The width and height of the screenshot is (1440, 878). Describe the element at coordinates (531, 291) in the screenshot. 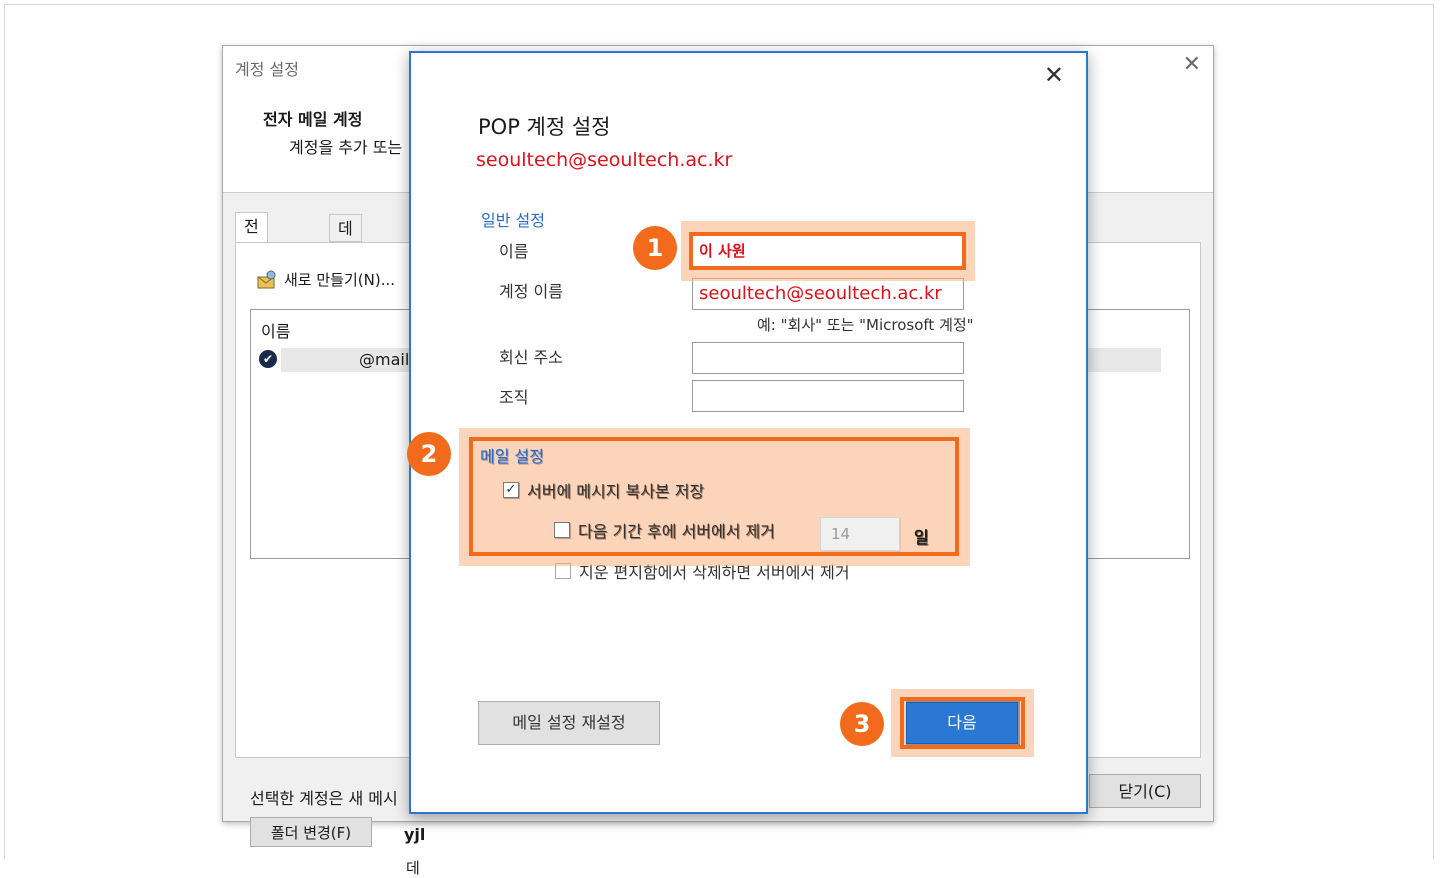

I see `account-name-label: 계정 이름` at that location.